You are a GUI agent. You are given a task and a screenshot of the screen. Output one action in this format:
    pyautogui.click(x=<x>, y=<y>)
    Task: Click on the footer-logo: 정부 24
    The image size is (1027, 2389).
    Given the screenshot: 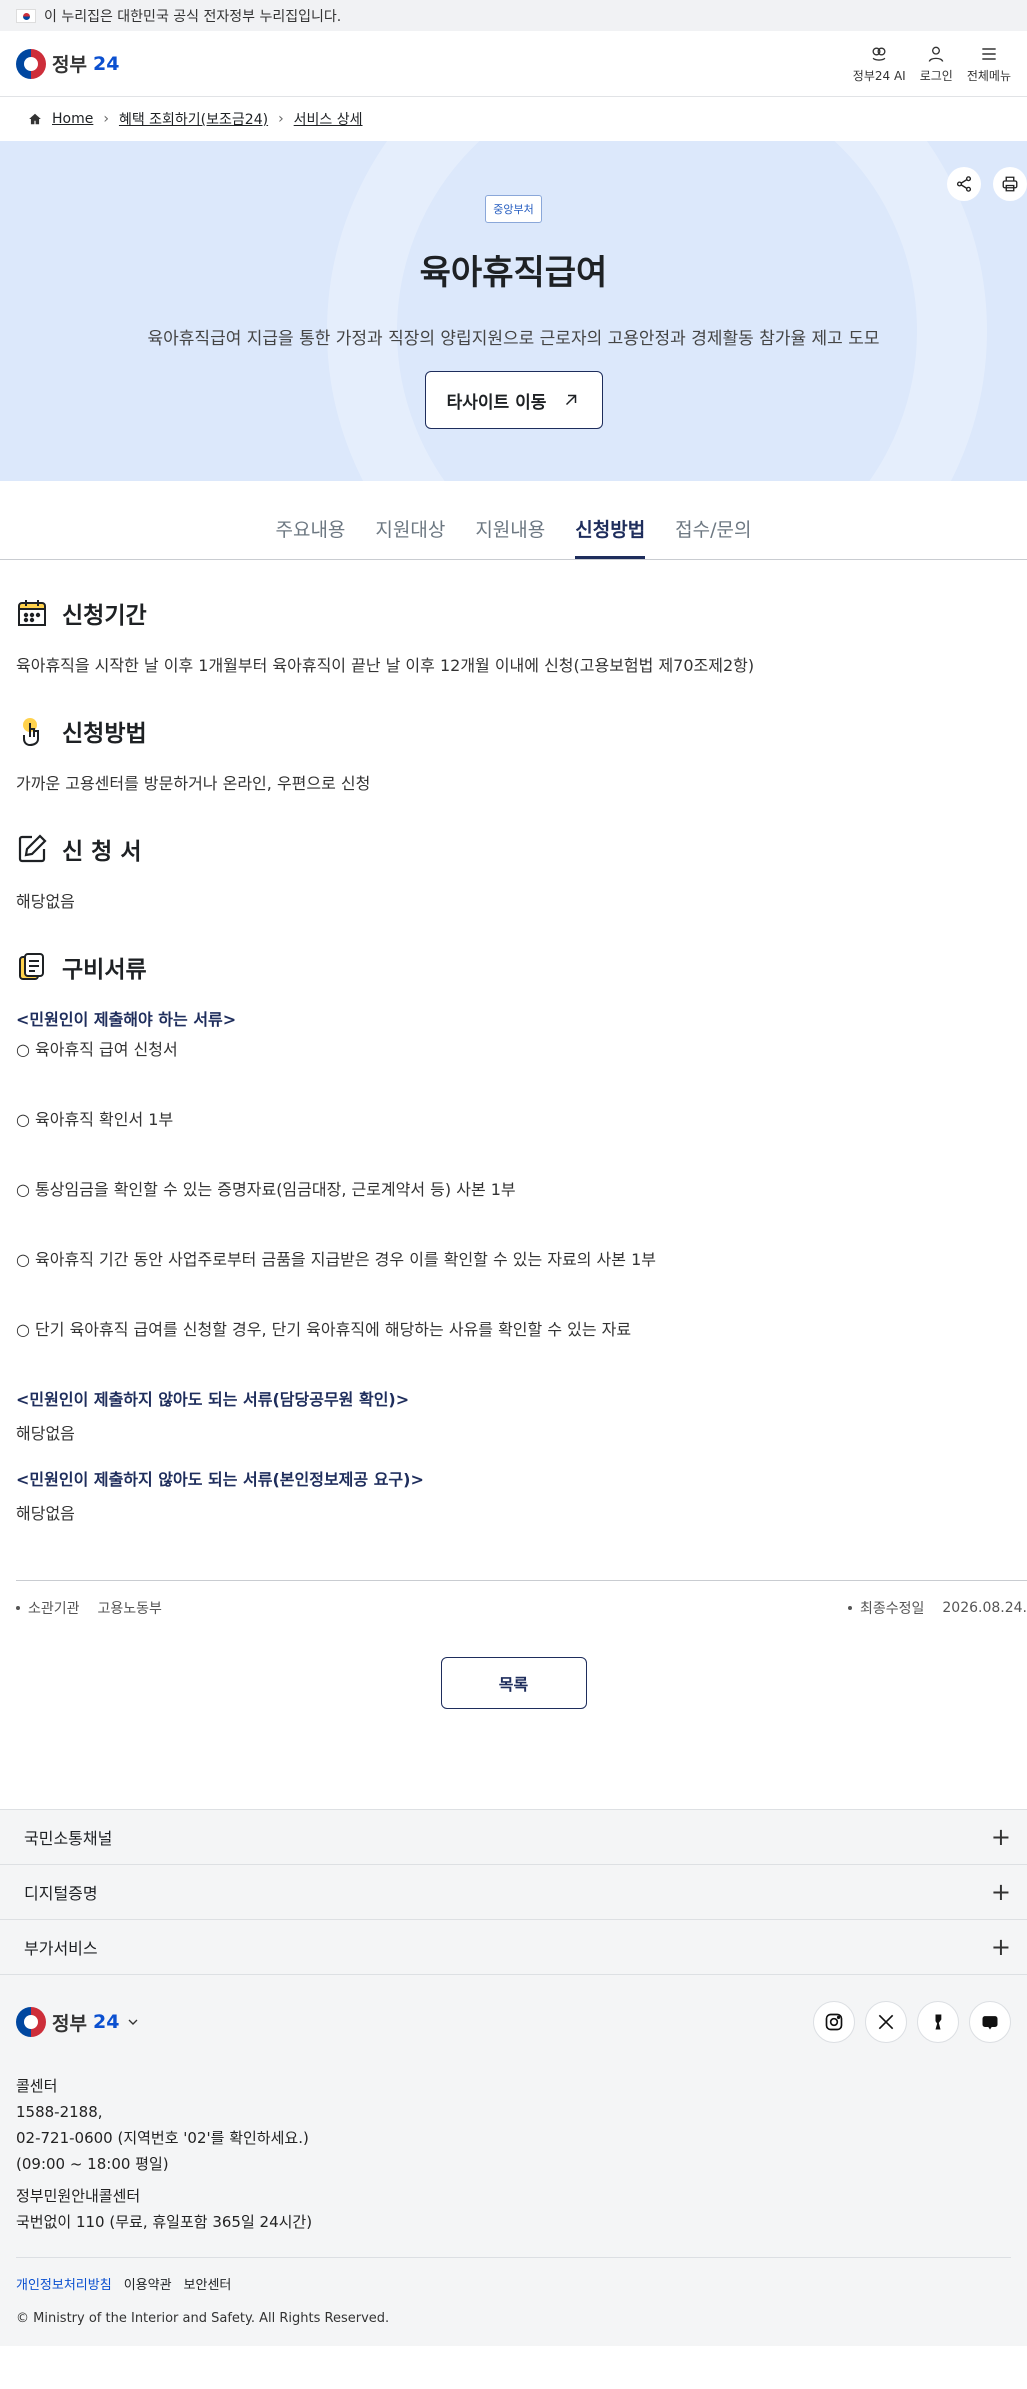 What is the action you would take?
    pyautogui.click(x=78, y=2022)
    